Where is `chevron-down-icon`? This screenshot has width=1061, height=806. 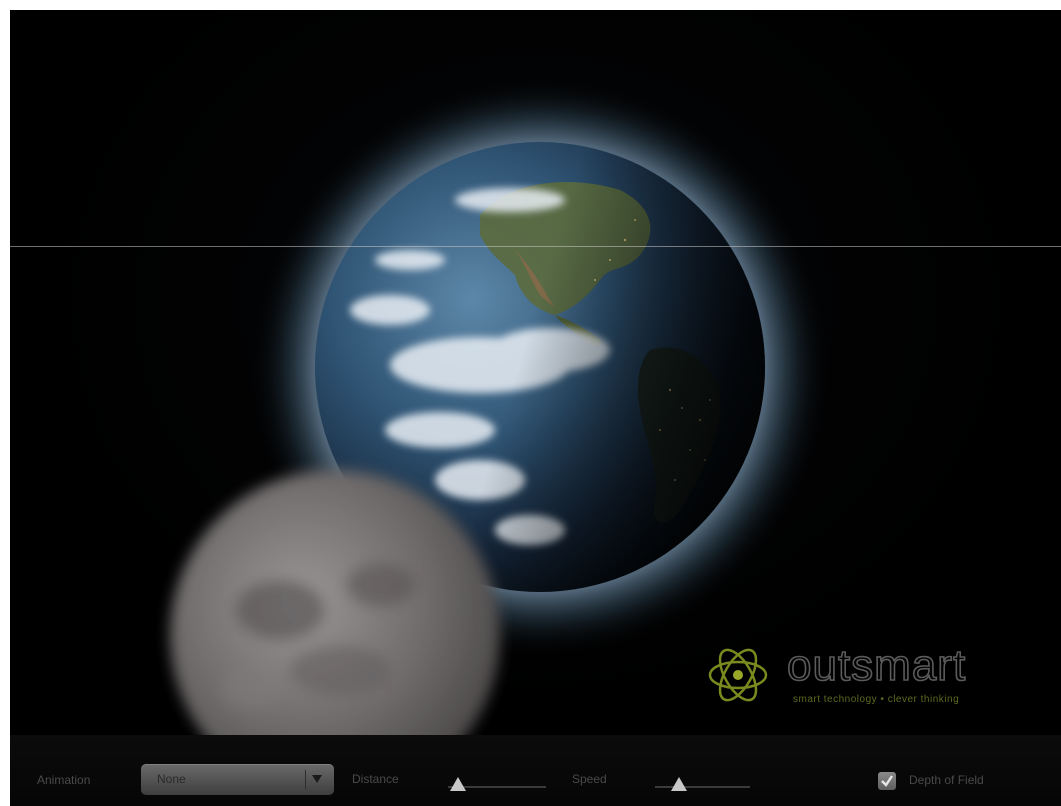
chevron-down-icon is located at coordinates (317, 779).